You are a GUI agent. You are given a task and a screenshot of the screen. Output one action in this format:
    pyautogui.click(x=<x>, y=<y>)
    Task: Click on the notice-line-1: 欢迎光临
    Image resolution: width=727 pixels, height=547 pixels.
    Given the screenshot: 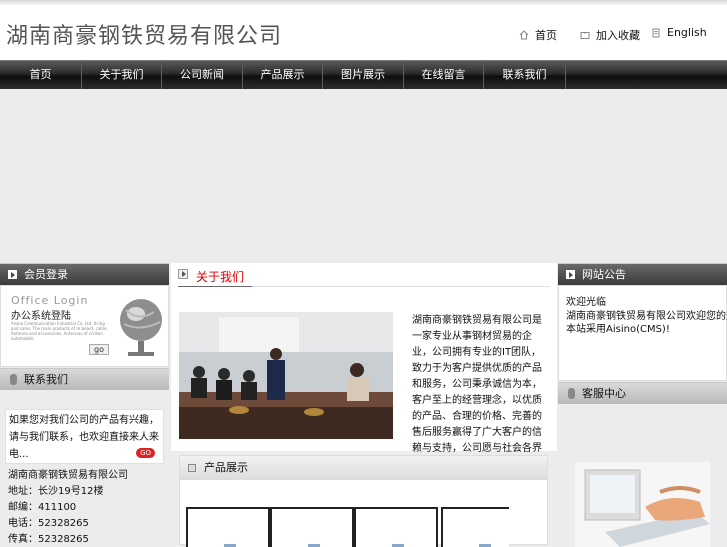 What is the action you would take?
    pyautogui.click(x=586, y=300)
    